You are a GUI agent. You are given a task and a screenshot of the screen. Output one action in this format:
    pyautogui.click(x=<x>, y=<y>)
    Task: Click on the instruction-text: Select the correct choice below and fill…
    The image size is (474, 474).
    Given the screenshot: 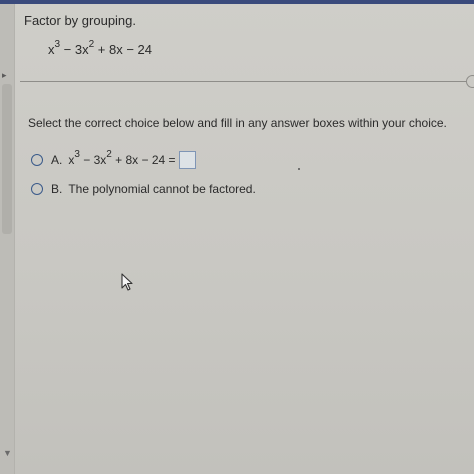 What is the action you would take?
    pyautogui.click(x=237, y=123)
    